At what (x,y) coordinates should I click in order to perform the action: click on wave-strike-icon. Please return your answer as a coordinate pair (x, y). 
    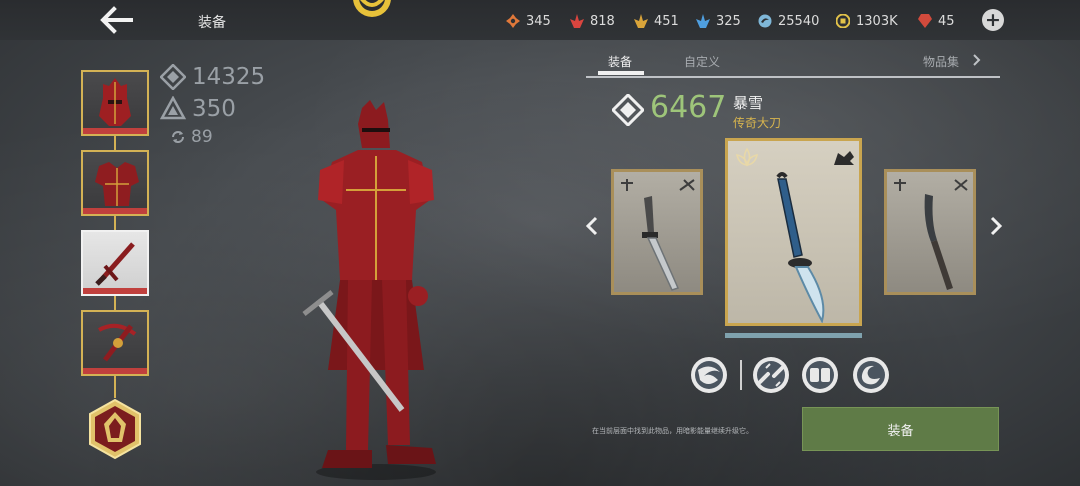
    Looking at the image, I should click on (709, 375).